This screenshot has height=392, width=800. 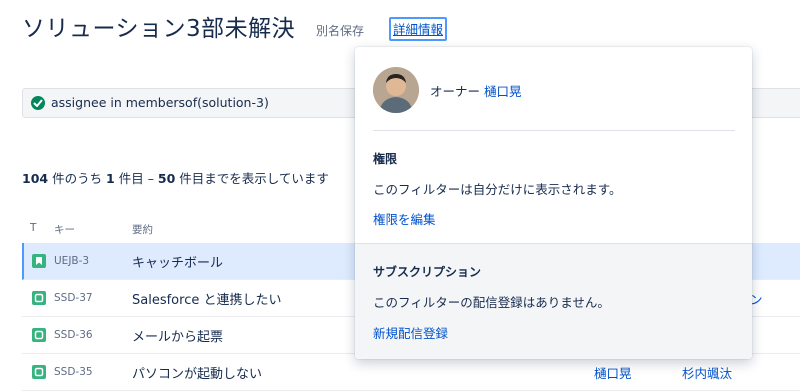 I want to click on column-header-key: キー, so click(x=64, y=229).